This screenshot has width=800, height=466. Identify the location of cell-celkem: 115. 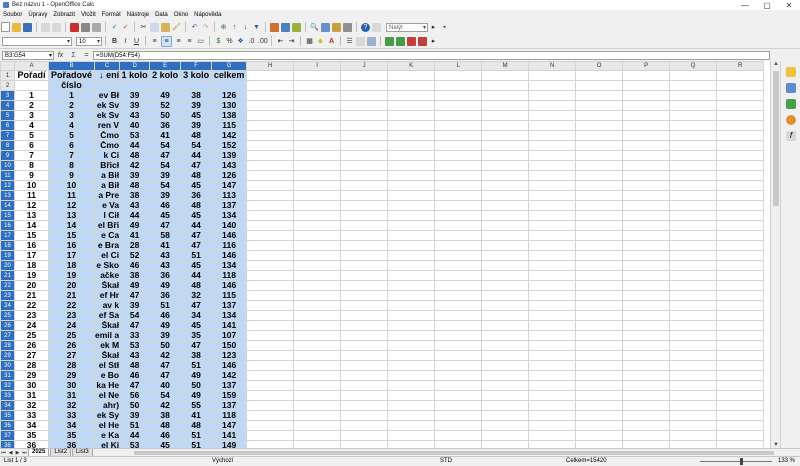
(229, 295).